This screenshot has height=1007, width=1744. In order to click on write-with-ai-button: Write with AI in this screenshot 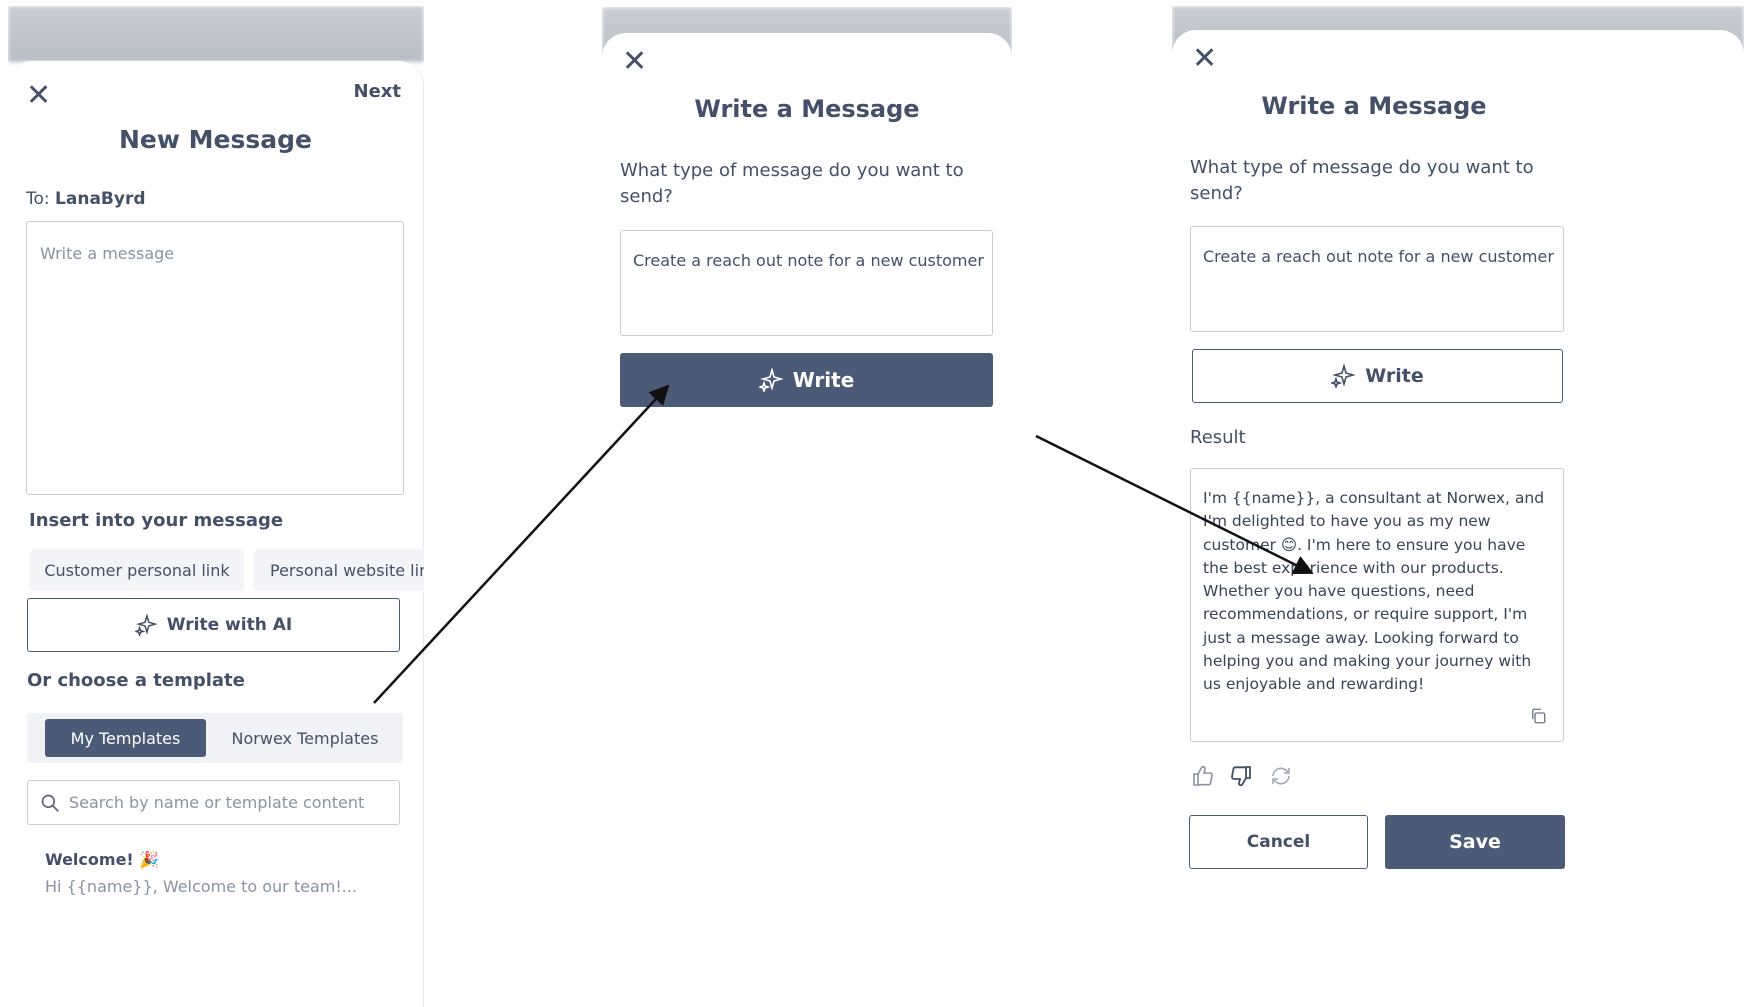, I will do `click(213, 625)`.